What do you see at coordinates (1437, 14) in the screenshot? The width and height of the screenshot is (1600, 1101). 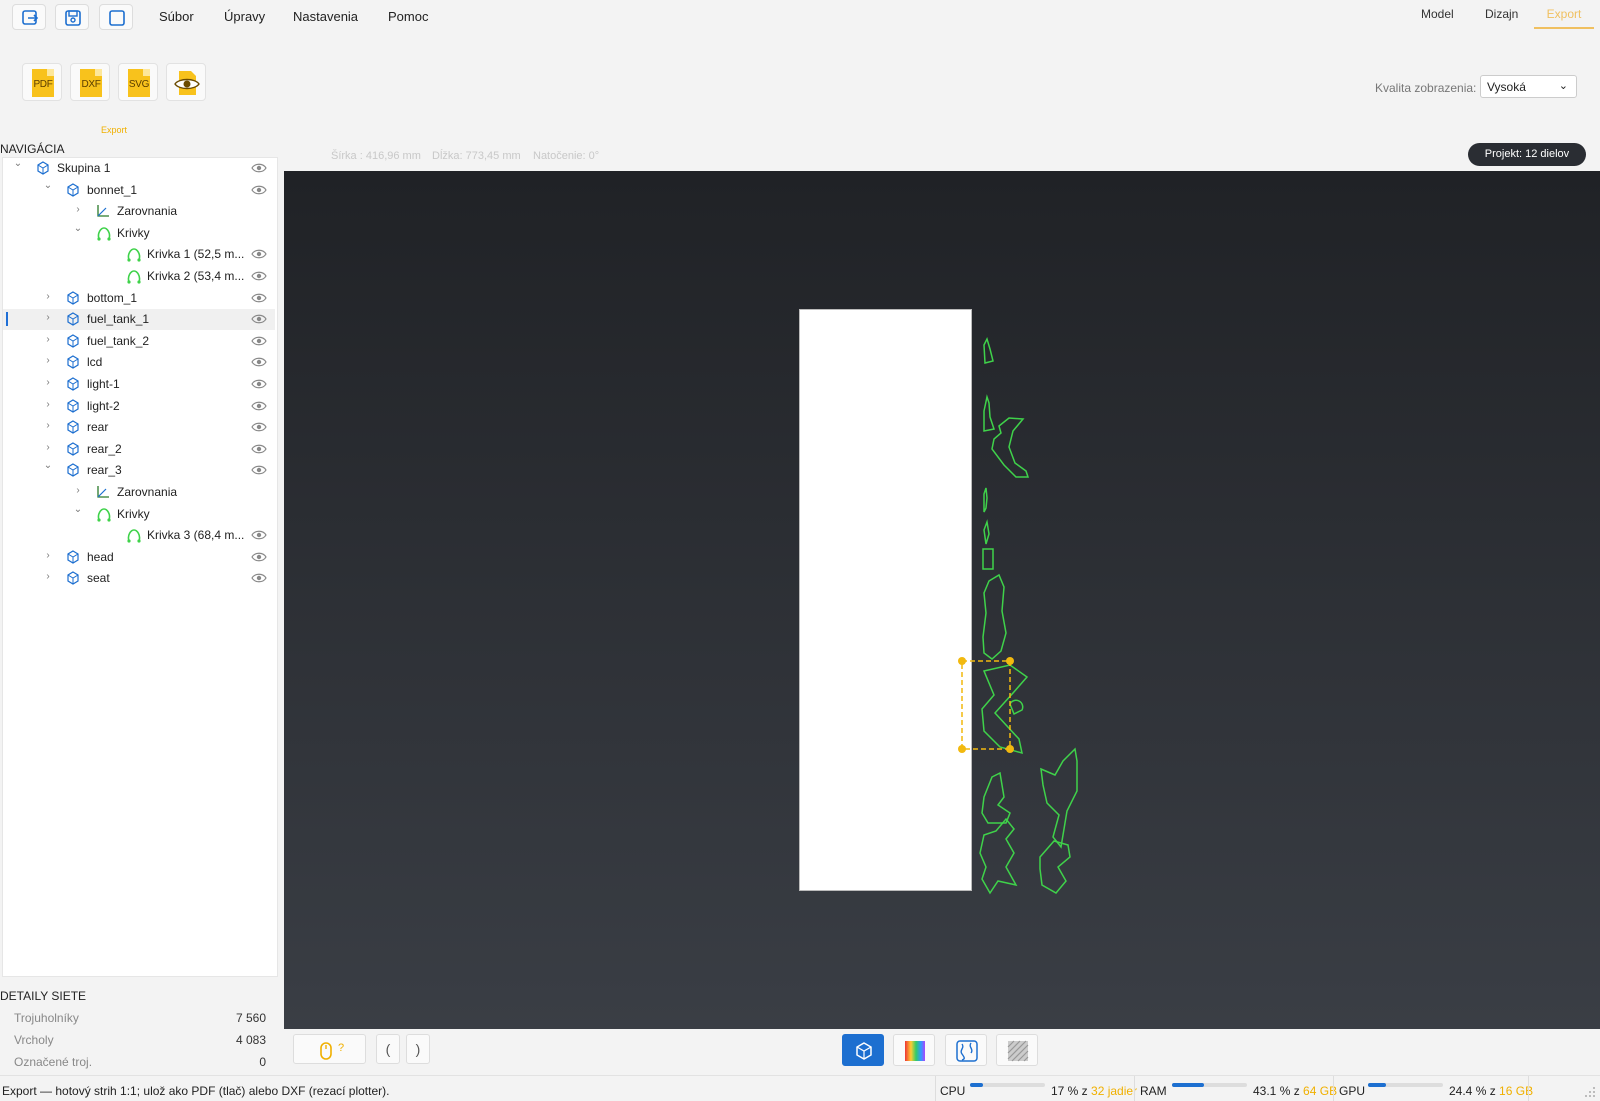 I see `tab-model: Model` at bounding box center [1437, 14].